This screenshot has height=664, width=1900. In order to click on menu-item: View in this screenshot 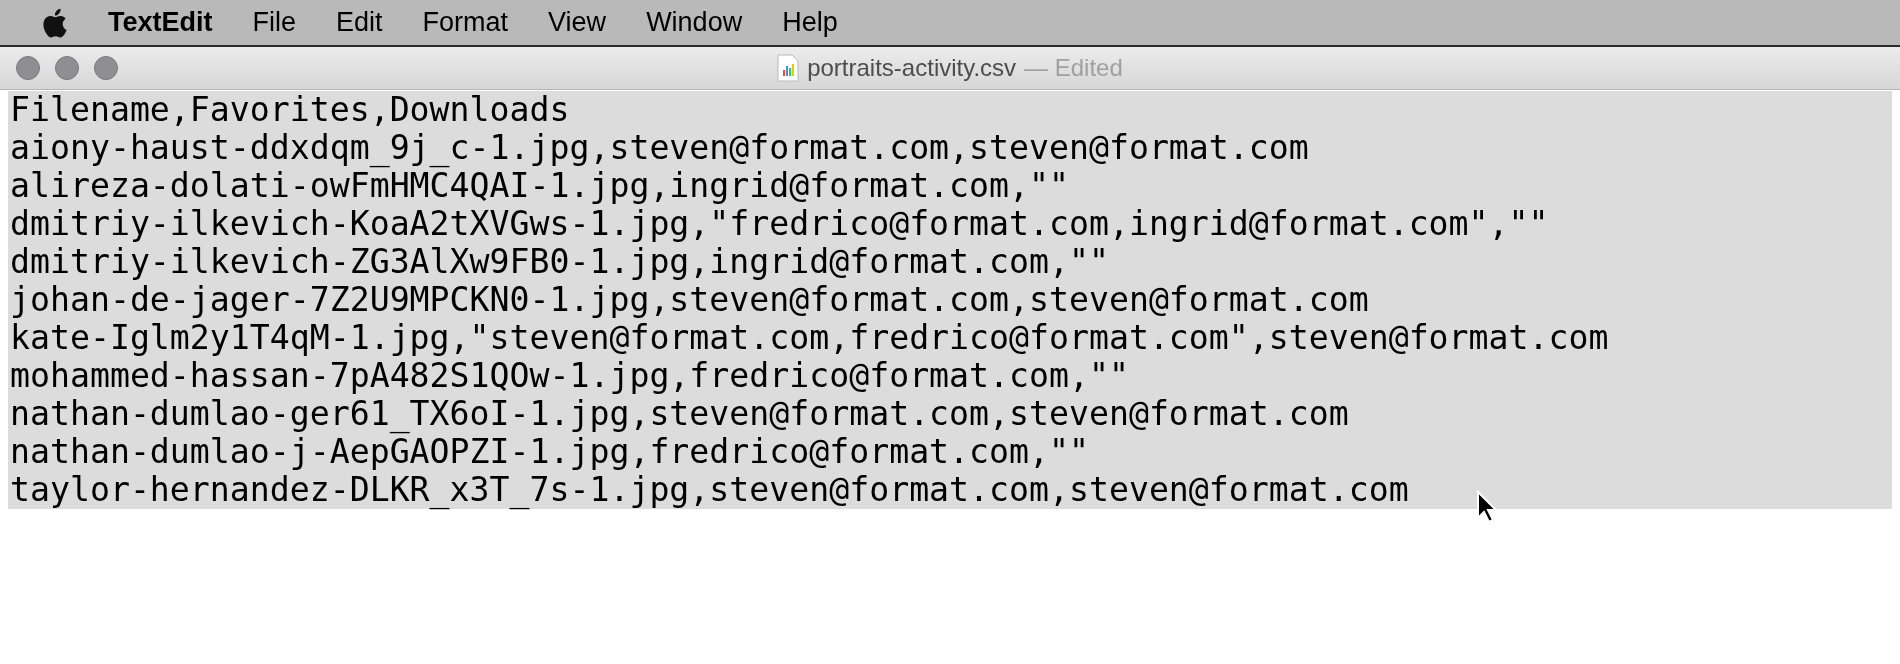, I will do `click(577, 22)`.